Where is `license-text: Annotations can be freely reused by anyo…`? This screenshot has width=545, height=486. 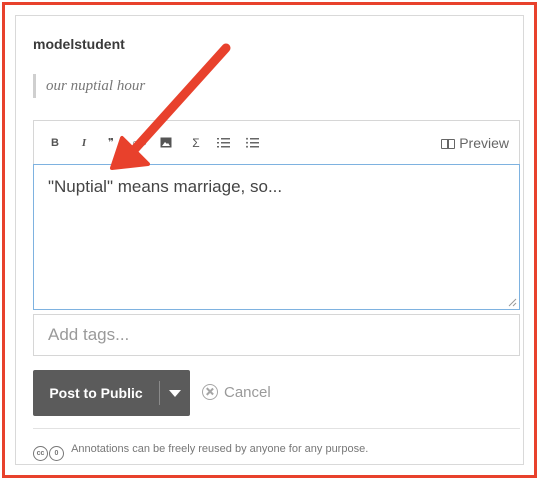
license-text: Annotations can be freely reused by anyo… is located at coordinates (220, 449).